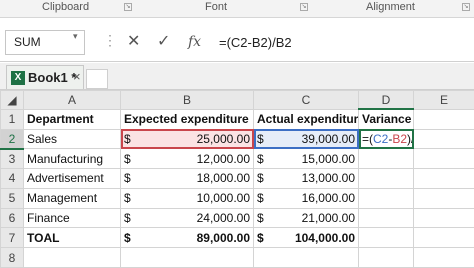  Describe the element at coordinates (128, 7) in the screenshot. I see `clipboard-launcher-icon: ↘` at that location.